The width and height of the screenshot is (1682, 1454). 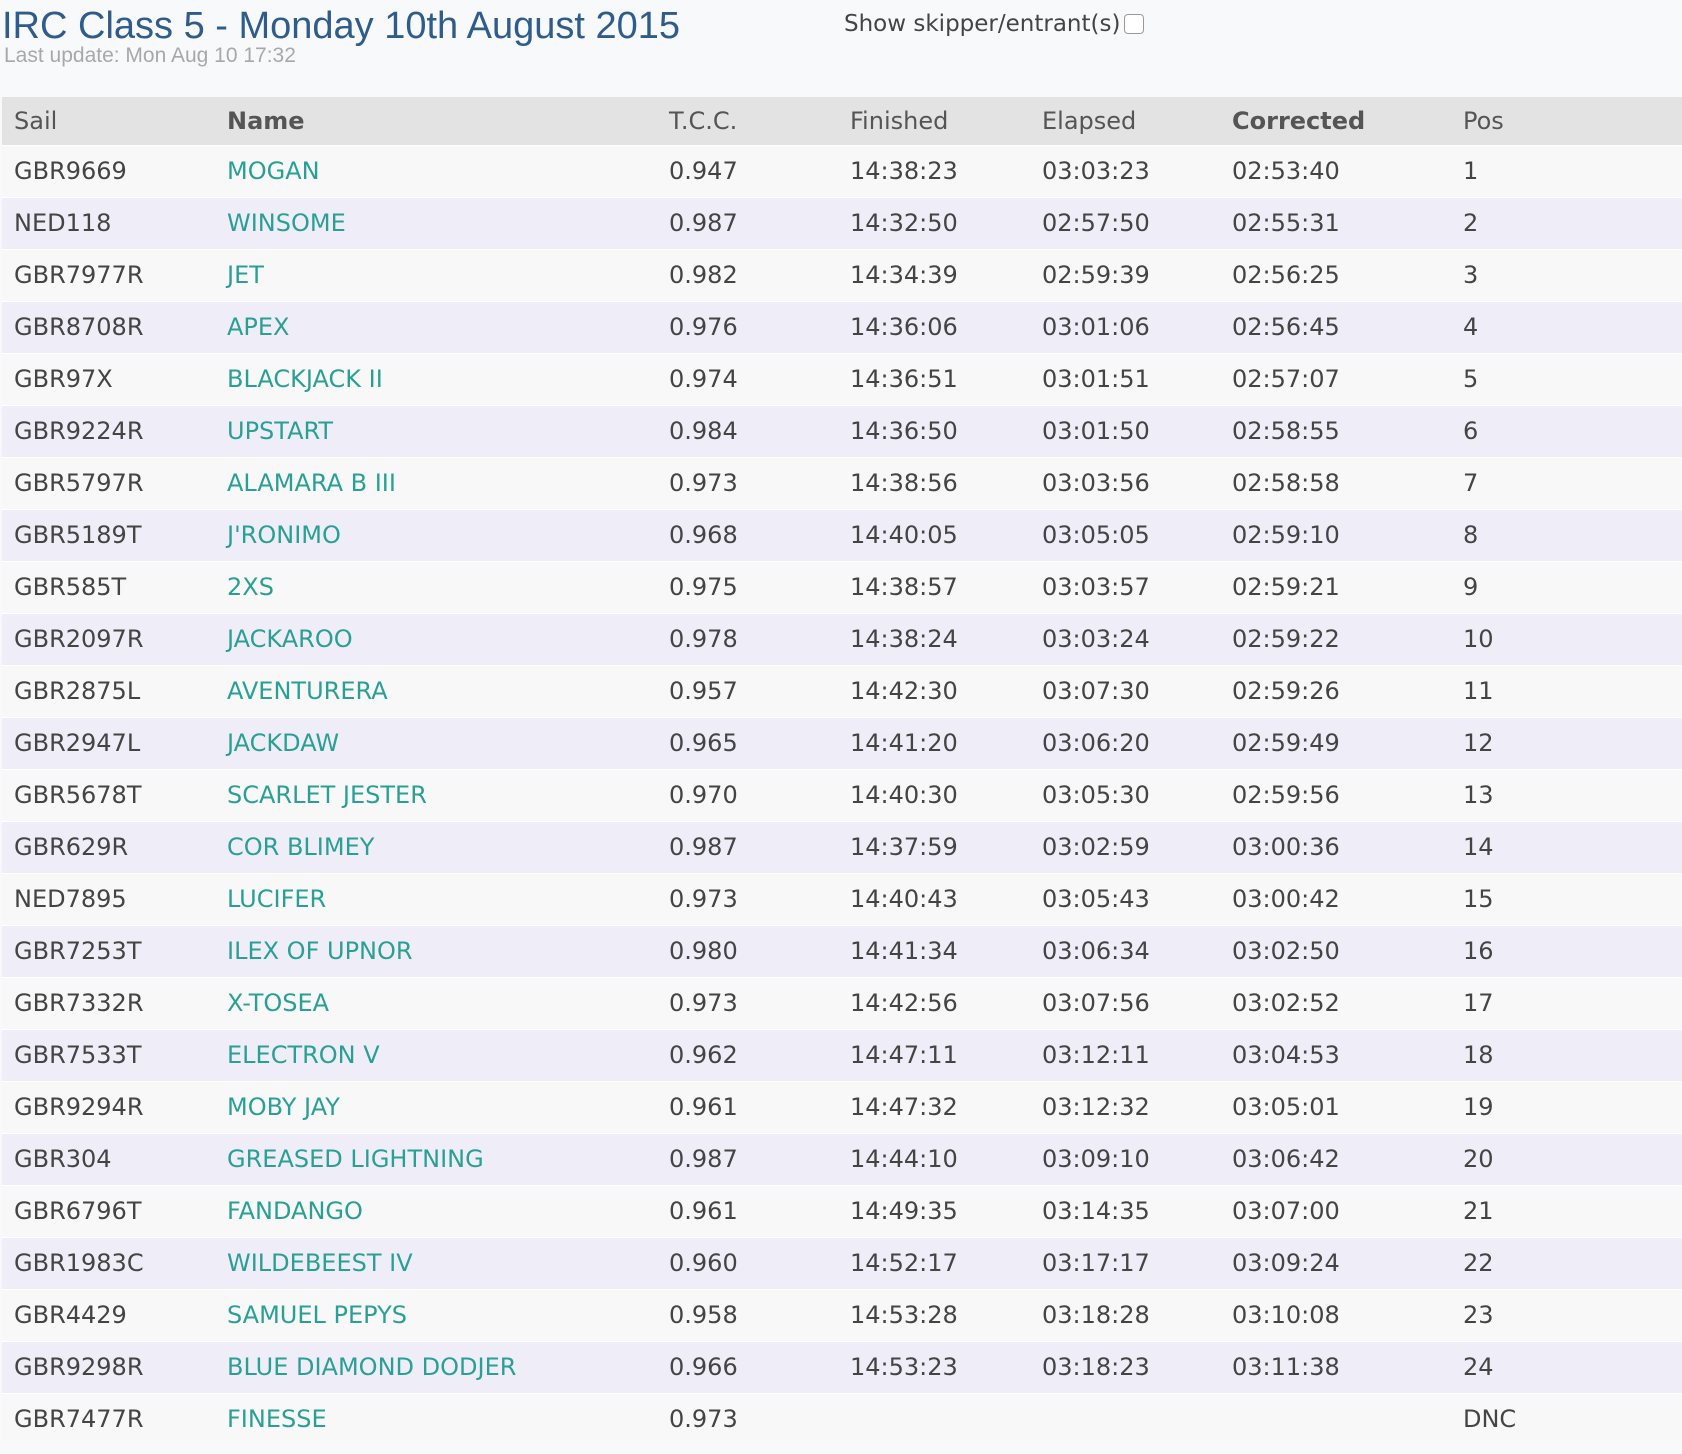 I want to click on cell-boat-name-link: BLACKJACK II, so click(x=436, y=378).